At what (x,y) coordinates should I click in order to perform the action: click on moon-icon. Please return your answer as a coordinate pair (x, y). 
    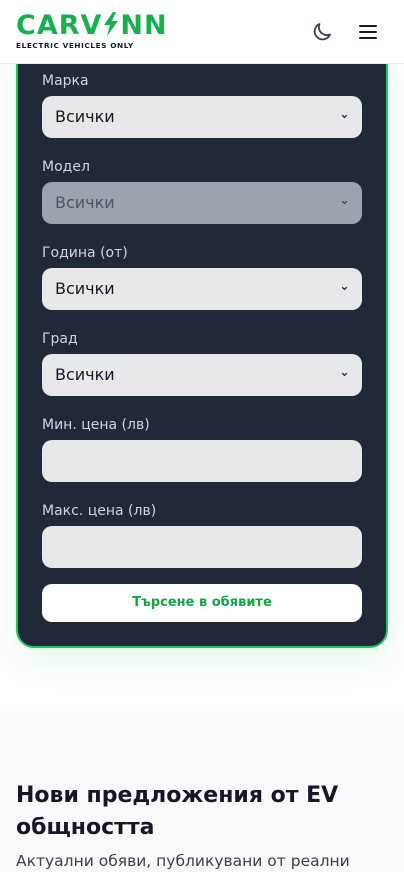
    Looking at the image, I should click on (322, 32).